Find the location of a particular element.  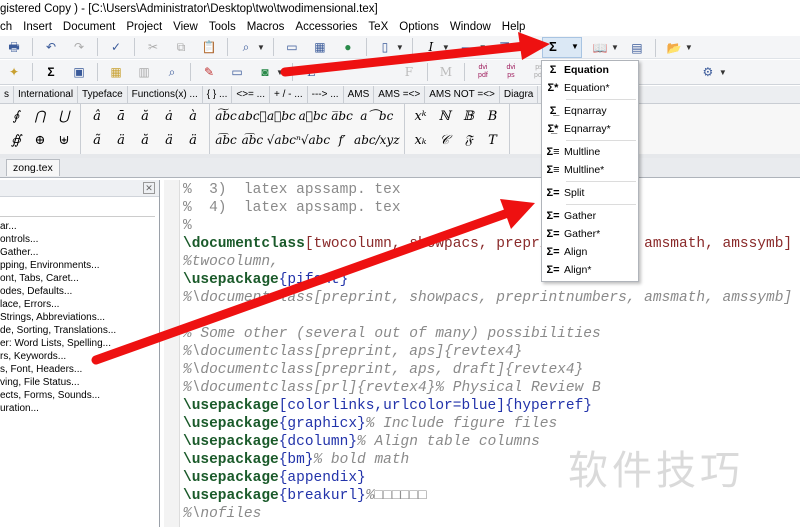

window-list-icon: ▣ is located at coordinates (79, 72).